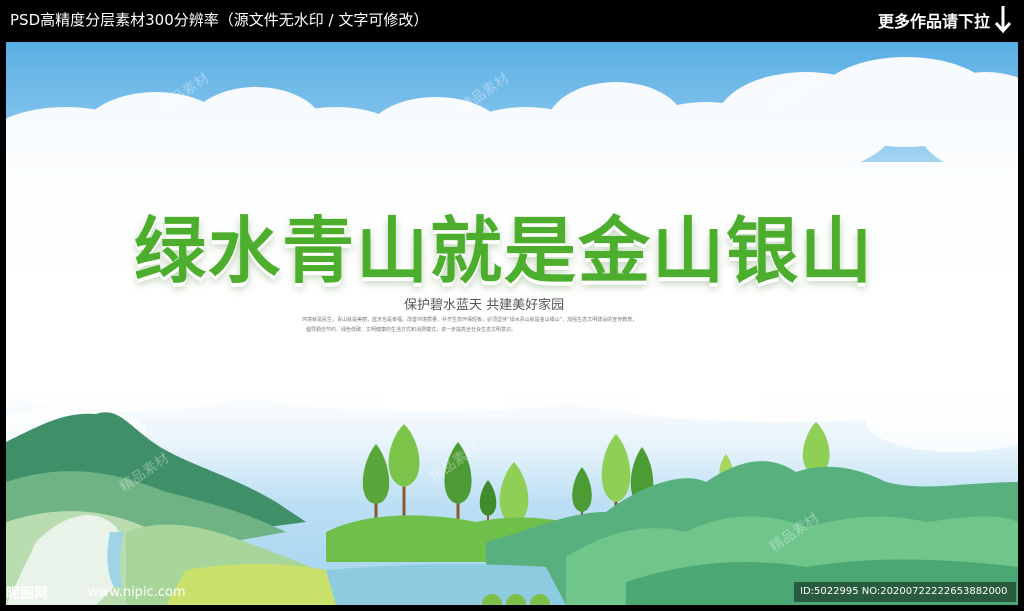 The height and width of the screenshot is (611, 1024). Describe the element at coordinates (137, 592) in the screenshot. I see `site-url: www.nipic.com` at that location.